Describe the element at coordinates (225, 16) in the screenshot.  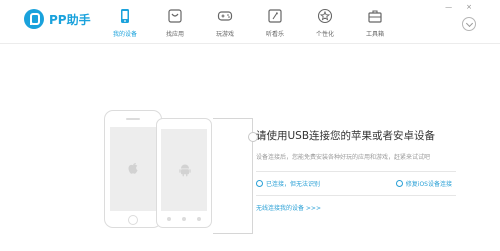
I see `gamepad-icon` at that location.